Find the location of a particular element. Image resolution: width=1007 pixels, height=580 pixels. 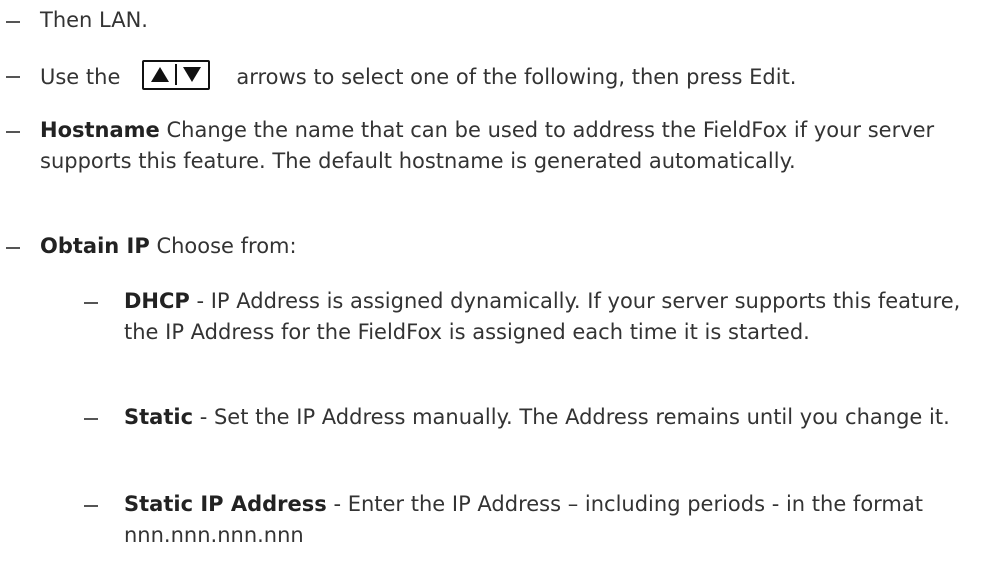

up-arrow-icon is located at coordinates (160, 74).